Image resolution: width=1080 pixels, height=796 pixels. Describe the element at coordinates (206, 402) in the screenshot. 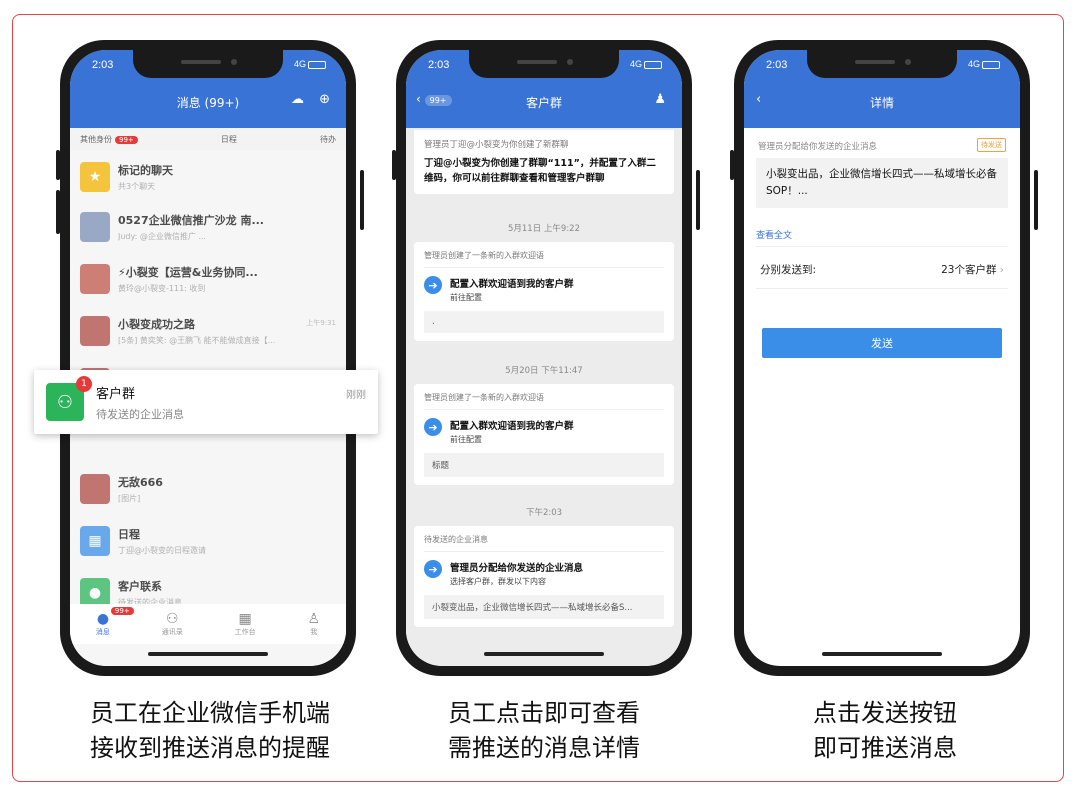

I see `notification-popup: ⚇ 1 客户群 待发送的企业消息 刚刚` at that location.